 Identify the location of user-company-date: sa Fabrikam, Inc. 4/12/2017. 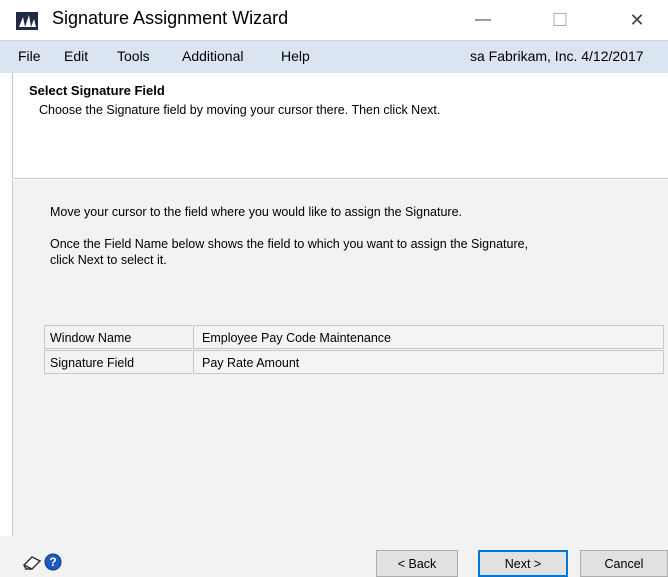
(557, 56).